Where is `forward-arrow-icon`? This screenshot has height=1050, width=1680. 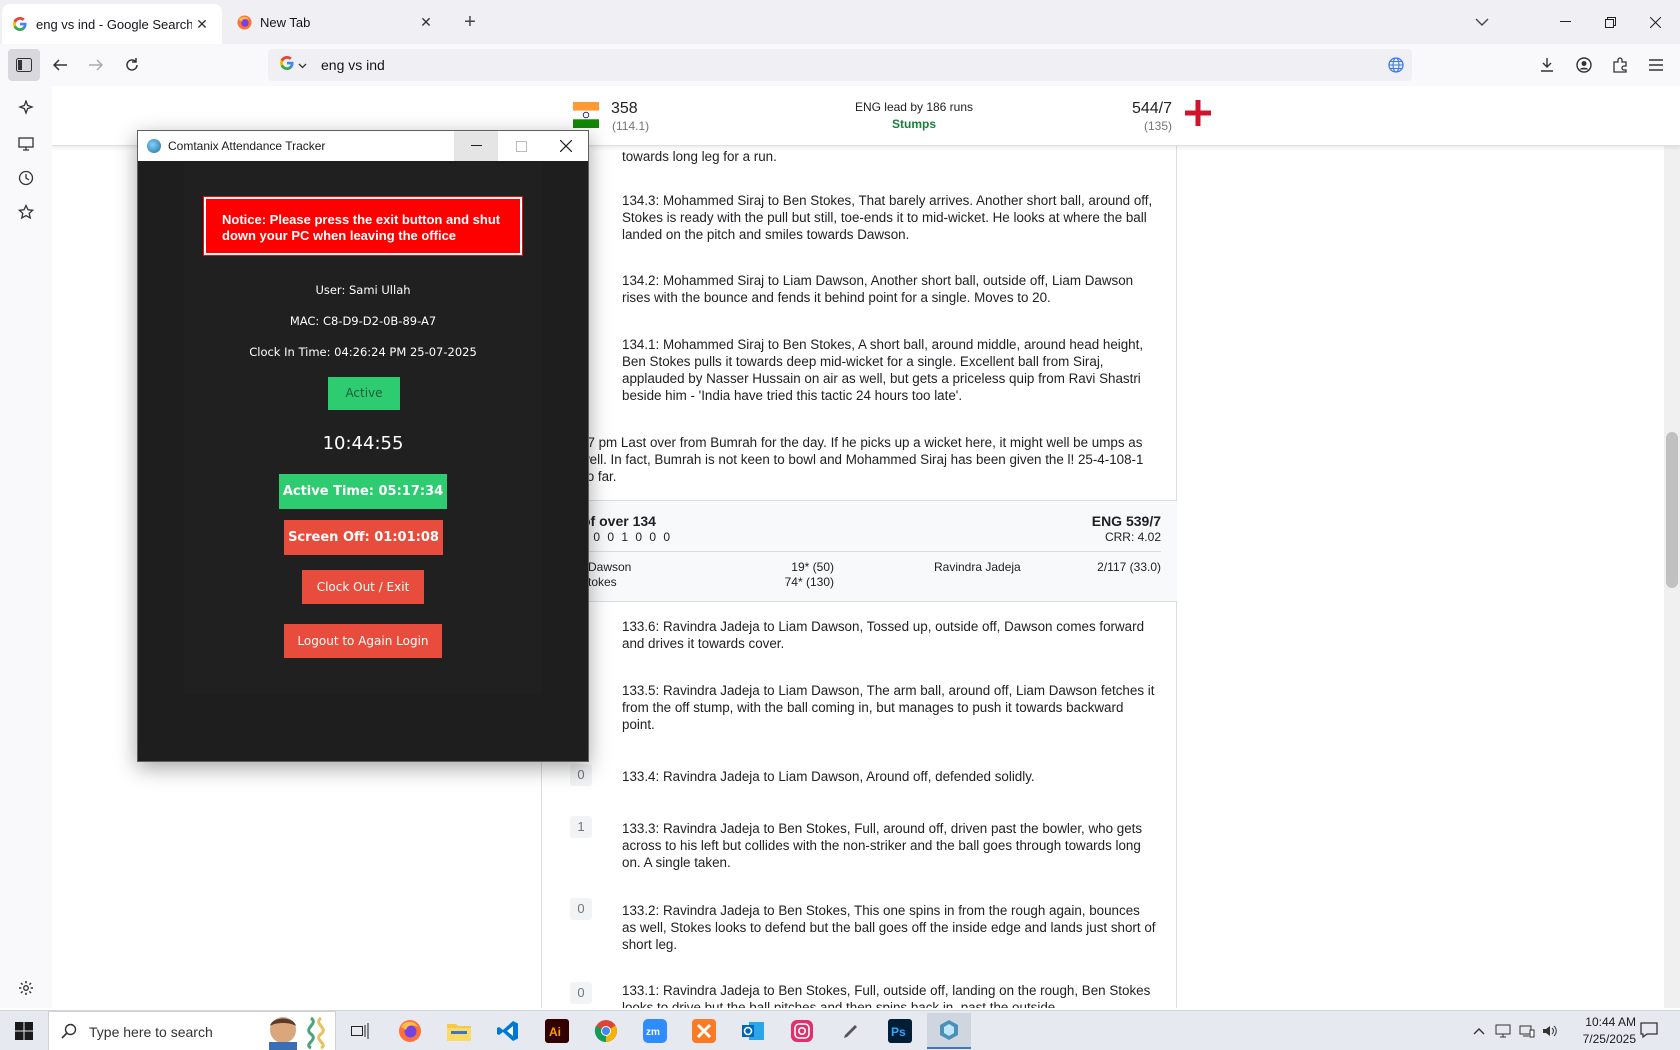
forward-arrow-icon is located at coordinates (96, 65).